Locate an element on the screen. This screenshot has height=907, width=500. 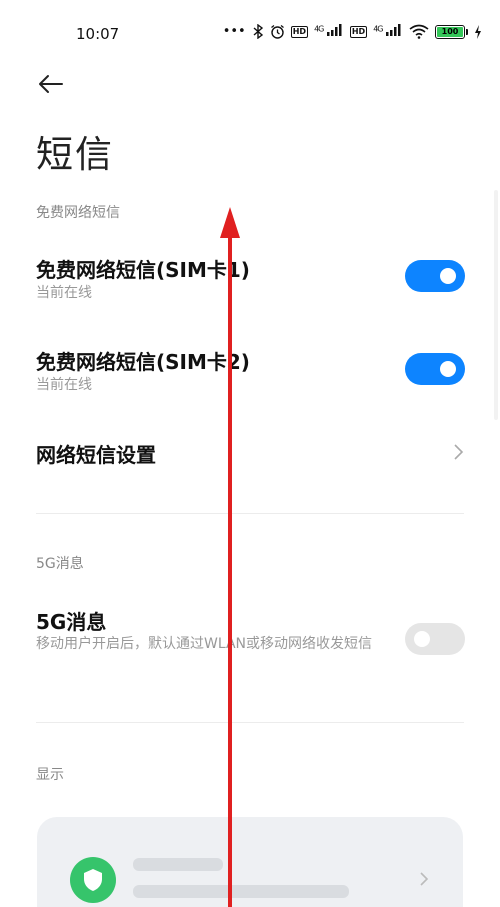
wifi-icon is located at coordinates (419, 31).